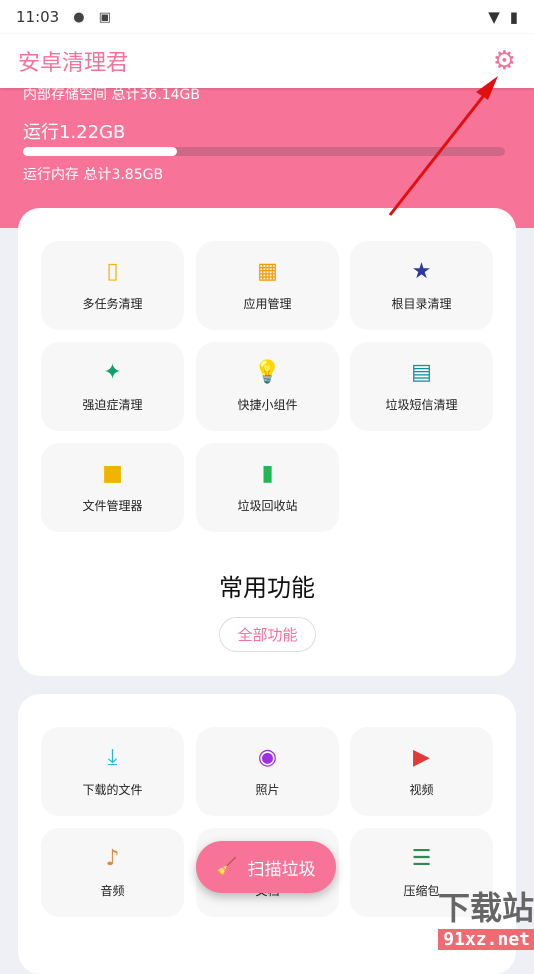 The image size is (534, 974). What do you see at coordinates (267, 473) in the screenshot?
I see `trash-icon: ▮` at bounding box center [267, 473].